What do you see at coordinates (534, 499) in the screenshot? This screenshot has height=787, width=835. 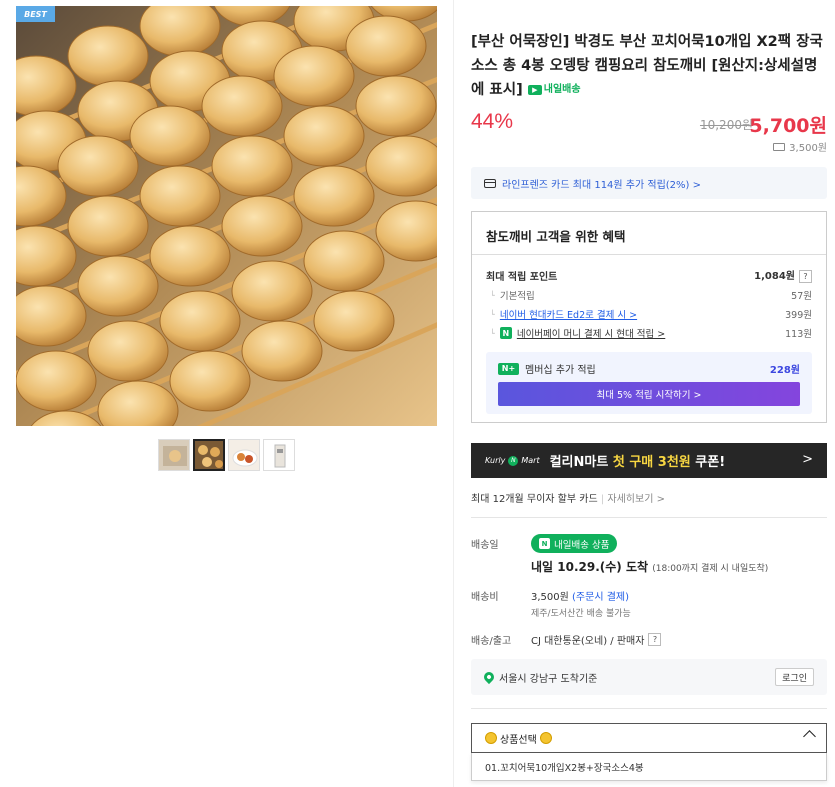 I see `installment-text: 최대 12개월 무이자 할부 카드` at bounding box center [534, 499].